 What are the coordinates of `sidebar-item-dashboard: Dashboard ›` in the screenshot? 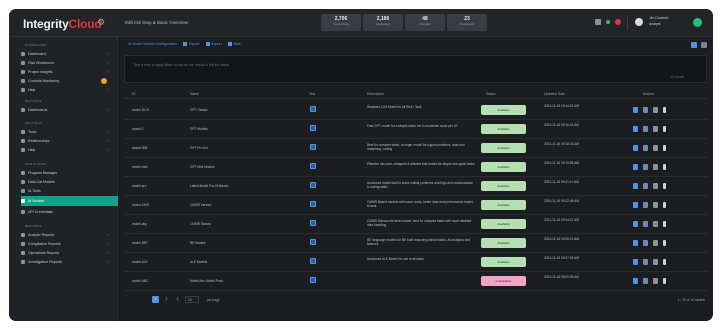 It's located at (67, 54).